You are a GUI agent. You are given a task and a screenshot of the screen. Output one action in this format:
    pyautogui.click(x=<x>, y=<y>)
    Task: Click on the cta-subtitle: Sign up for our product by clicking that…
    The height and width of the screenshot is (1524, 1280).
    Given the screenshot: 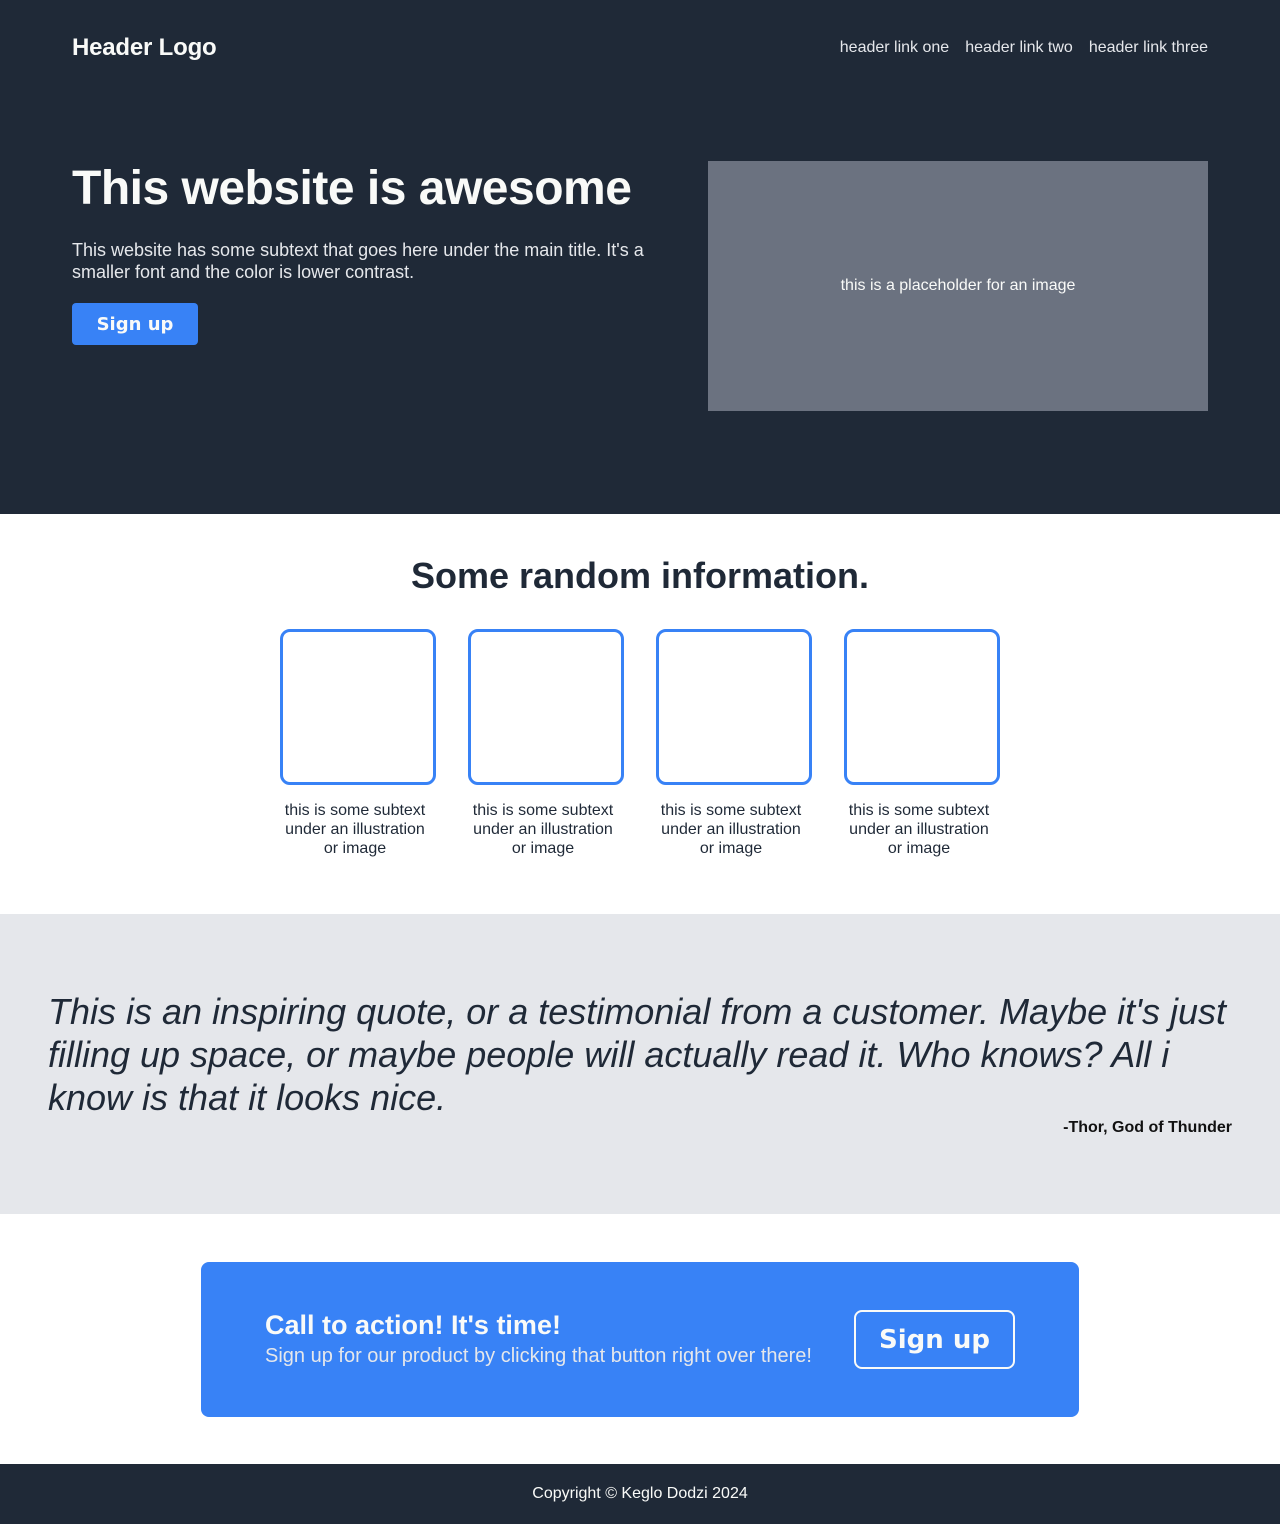 What is the action you would take?
    pyautogui.click(x=538, y=1356)
    